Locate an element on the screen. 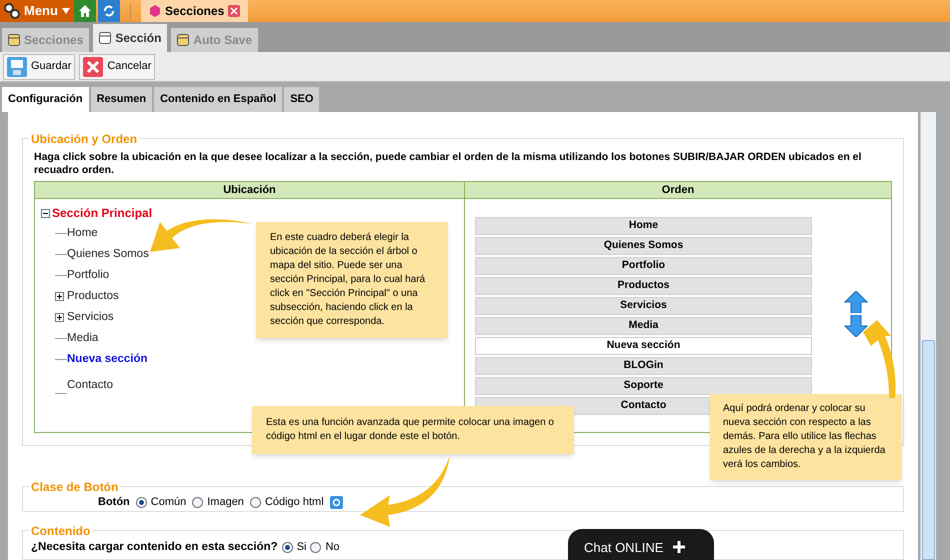 Image resolution: width=950 pixels, height=560 pixels. chat-tab: Chat ONLINE is located at coordinates (641, 544).